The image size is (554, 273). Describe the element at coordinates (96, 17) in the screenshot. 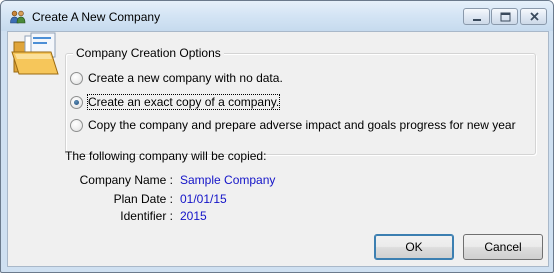

I see `window-title: Create A New Company` at that location.